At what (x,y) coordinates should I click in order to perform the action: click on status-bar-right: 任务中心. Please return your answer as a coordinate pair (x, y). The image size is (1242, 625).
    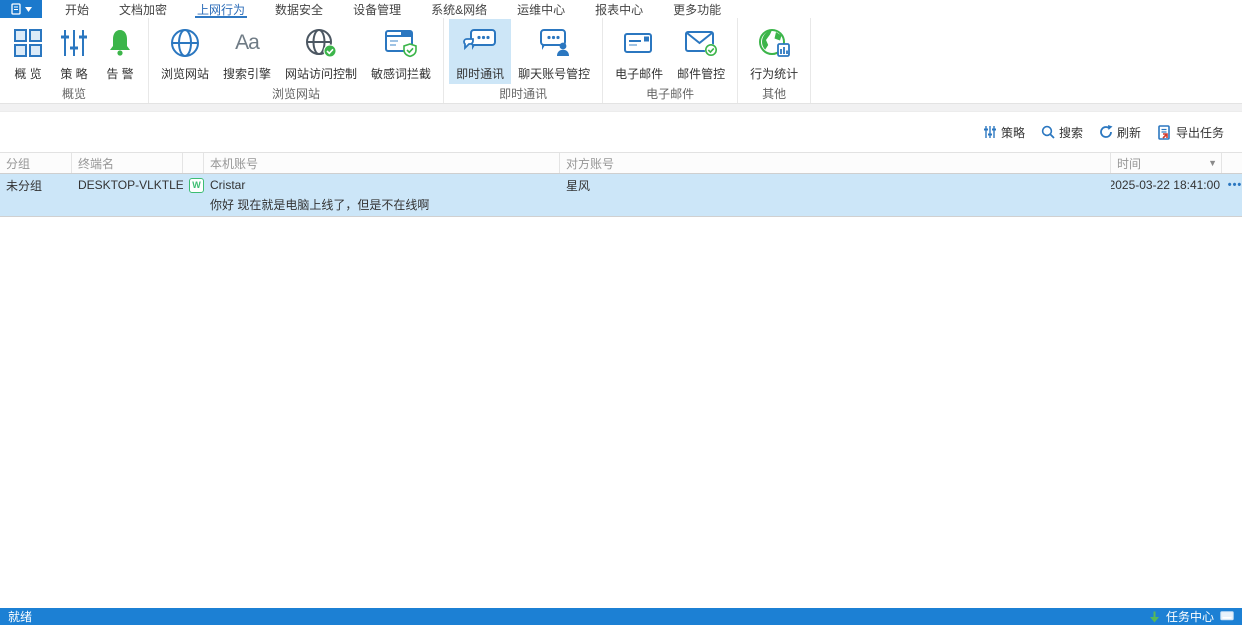
    Looking at the image, I should click on (1191, 616).